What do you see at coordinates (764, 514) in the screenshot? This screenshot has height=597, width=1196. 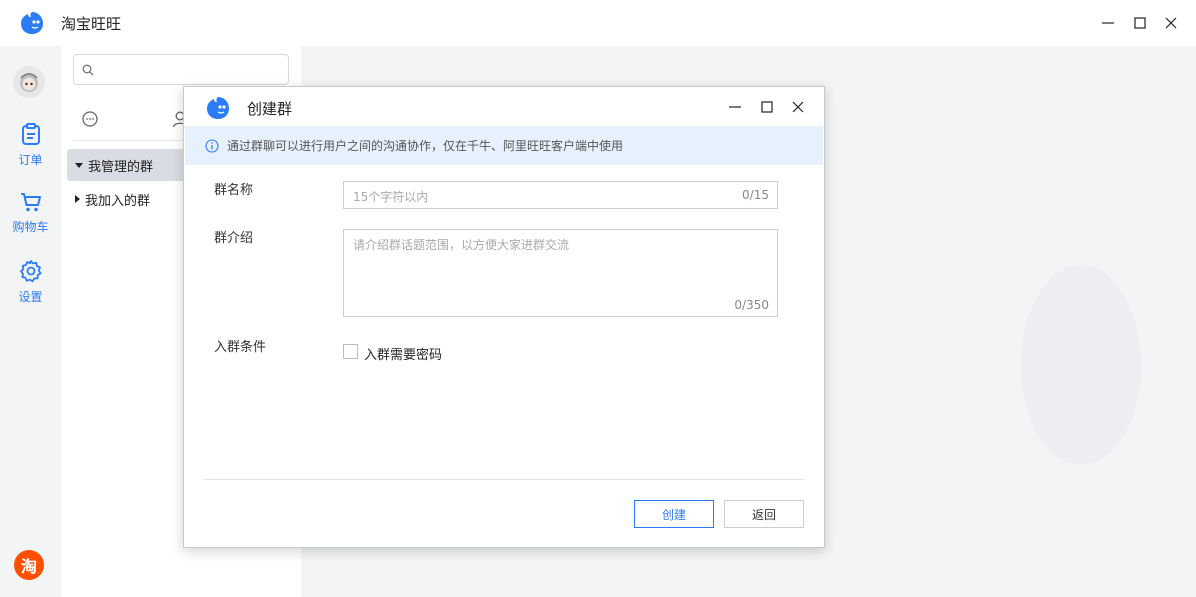 I see `back-button: 返回` at bounding box center [764, 514].